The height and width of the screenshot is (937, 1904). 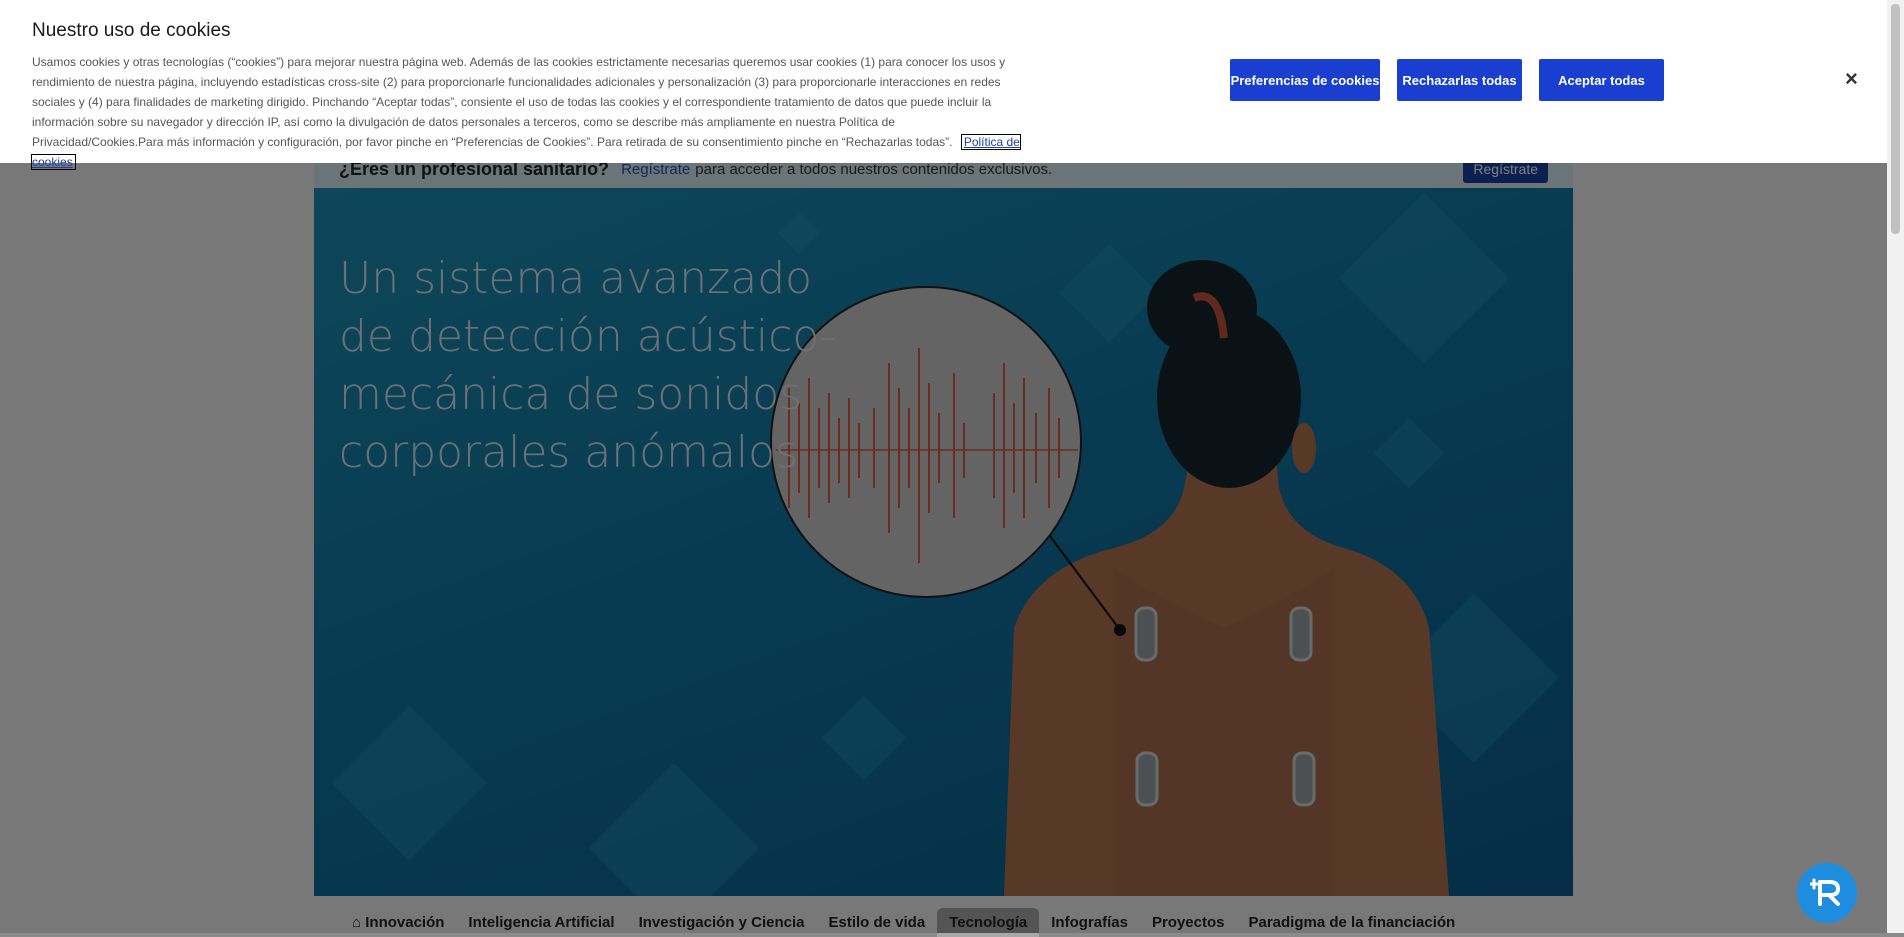 What do you see at coordinates (1895, 119) in the screenshot?
I see `scrollbar-thumb` at bounding box center [1895, 119].